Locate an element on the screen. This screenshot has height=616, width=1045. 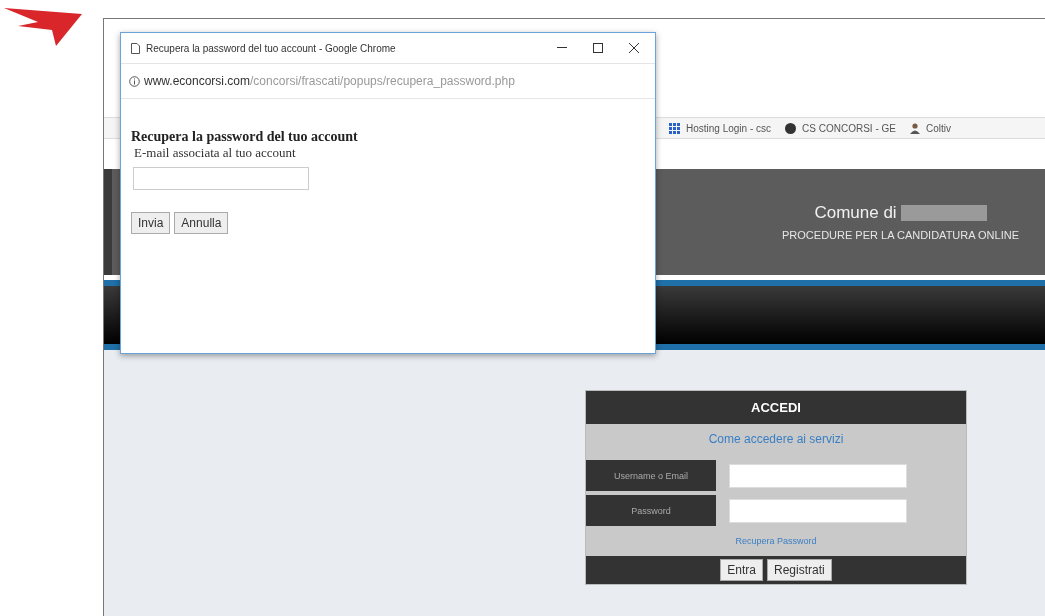
person-icon is located at coordinates (914, 128).